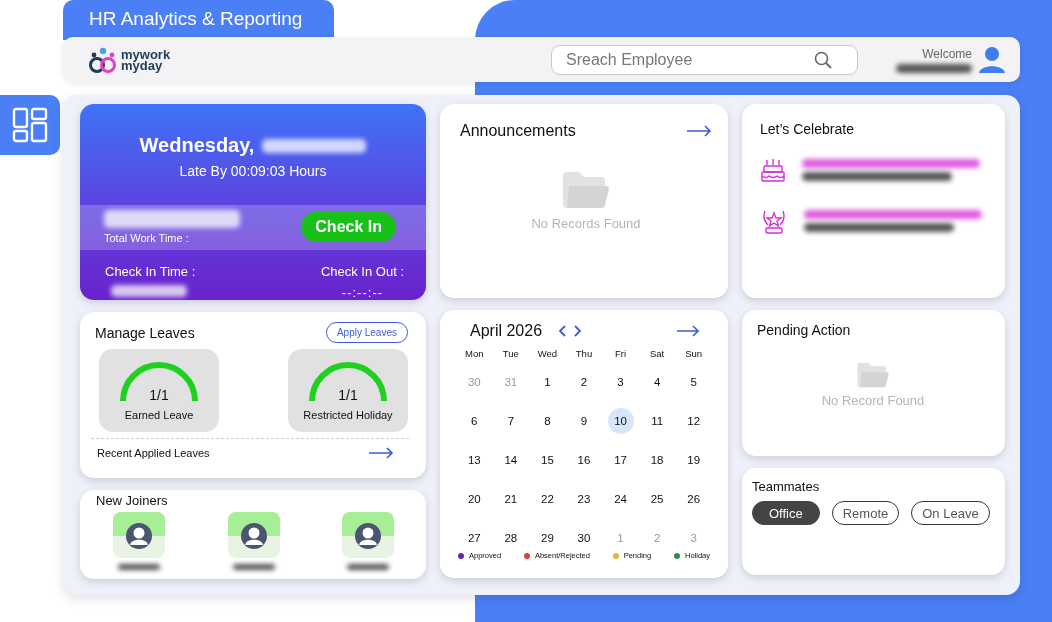  What do you see at coordinates (584, 498) in the screenshot?
I see `calendar-day: 23` at bounding box center [584, 498].